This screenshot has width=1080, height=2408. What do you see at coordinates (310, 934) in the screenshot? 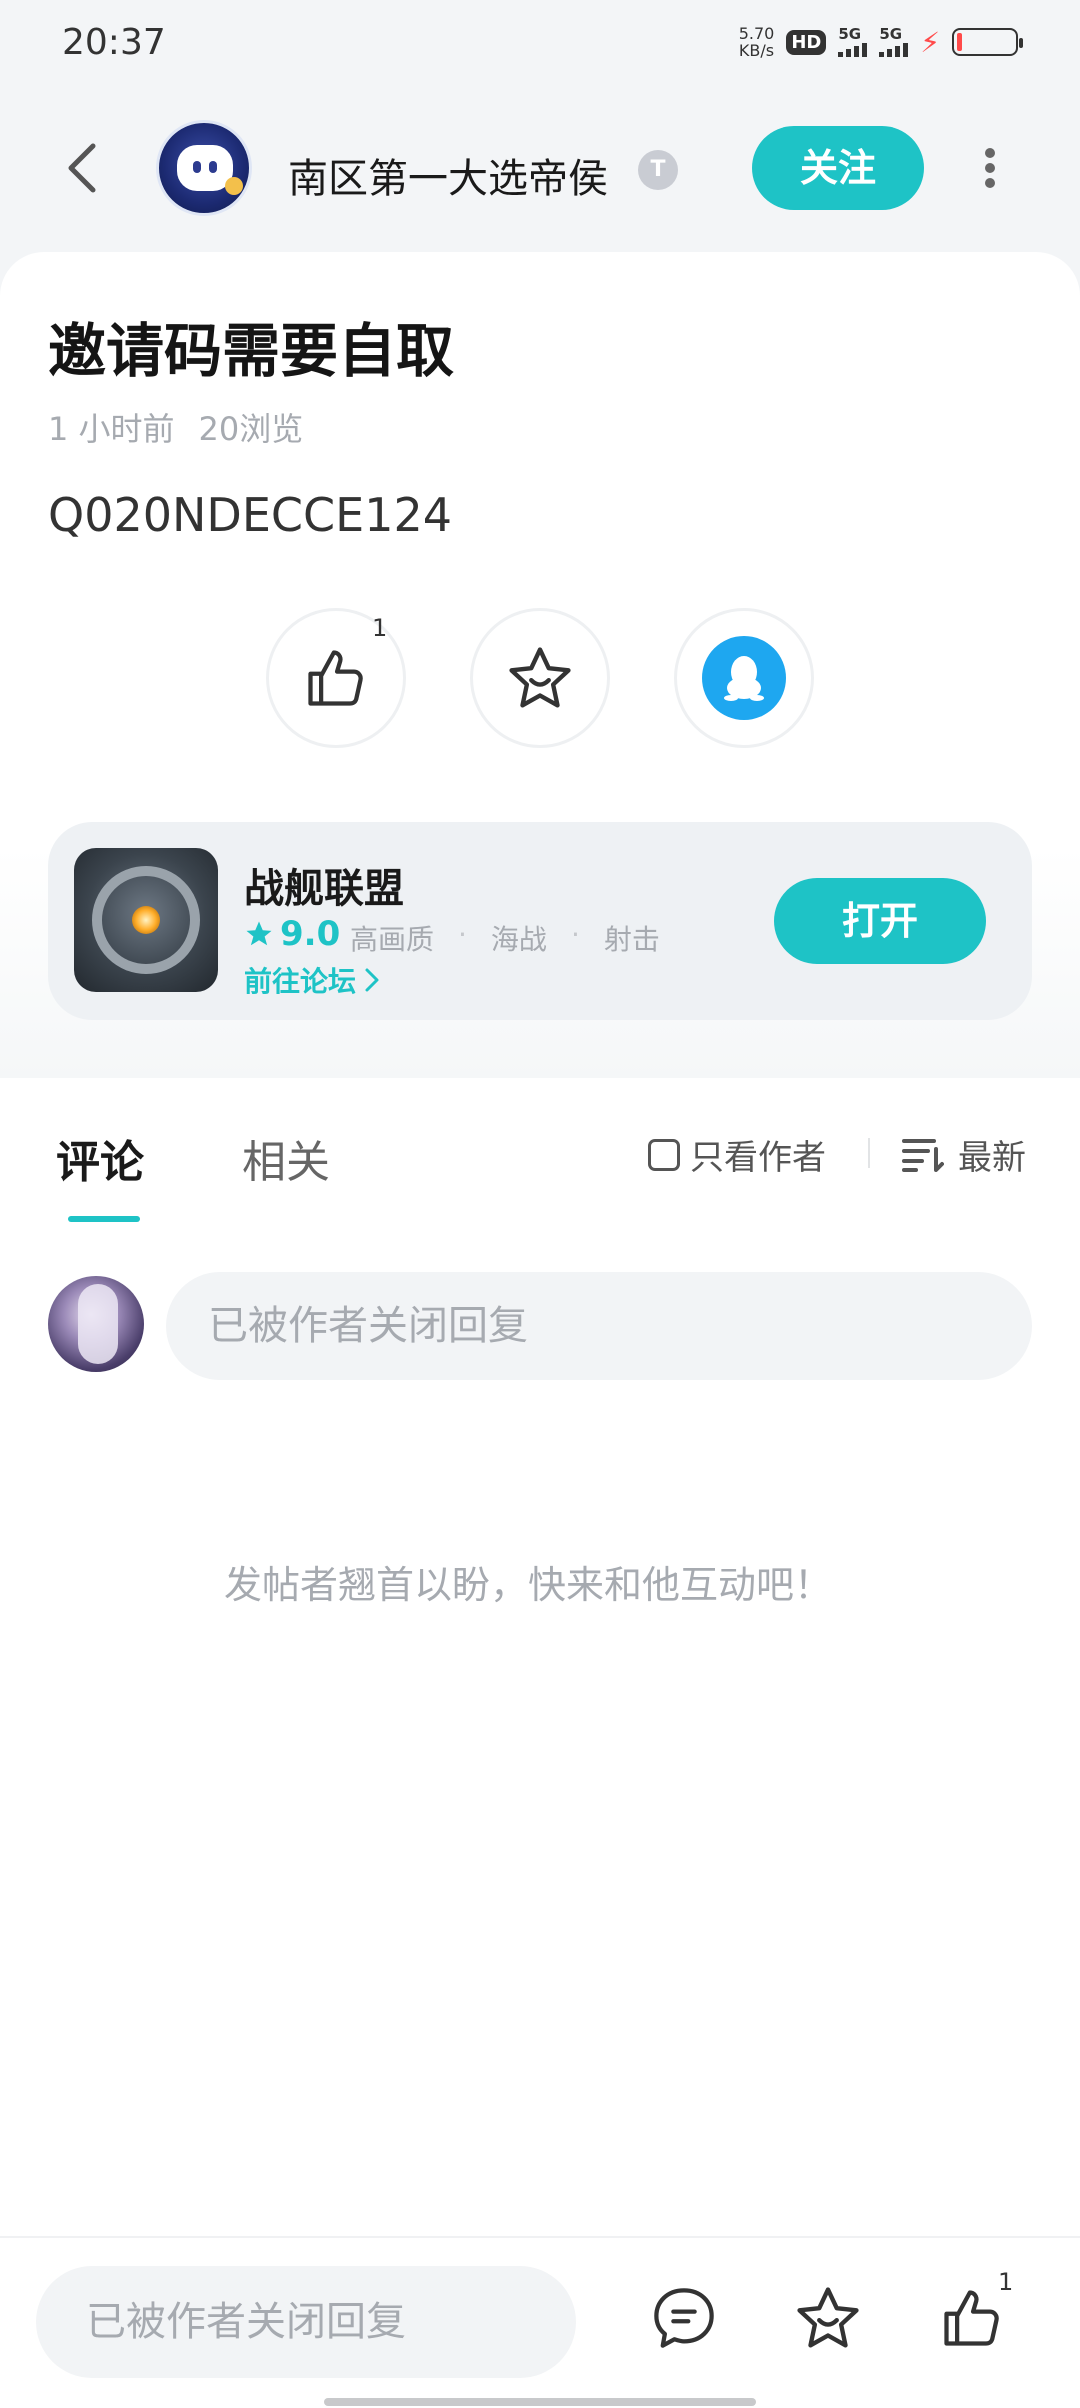
I see `rating-value: 9.0` at bounding box center [310, 934].